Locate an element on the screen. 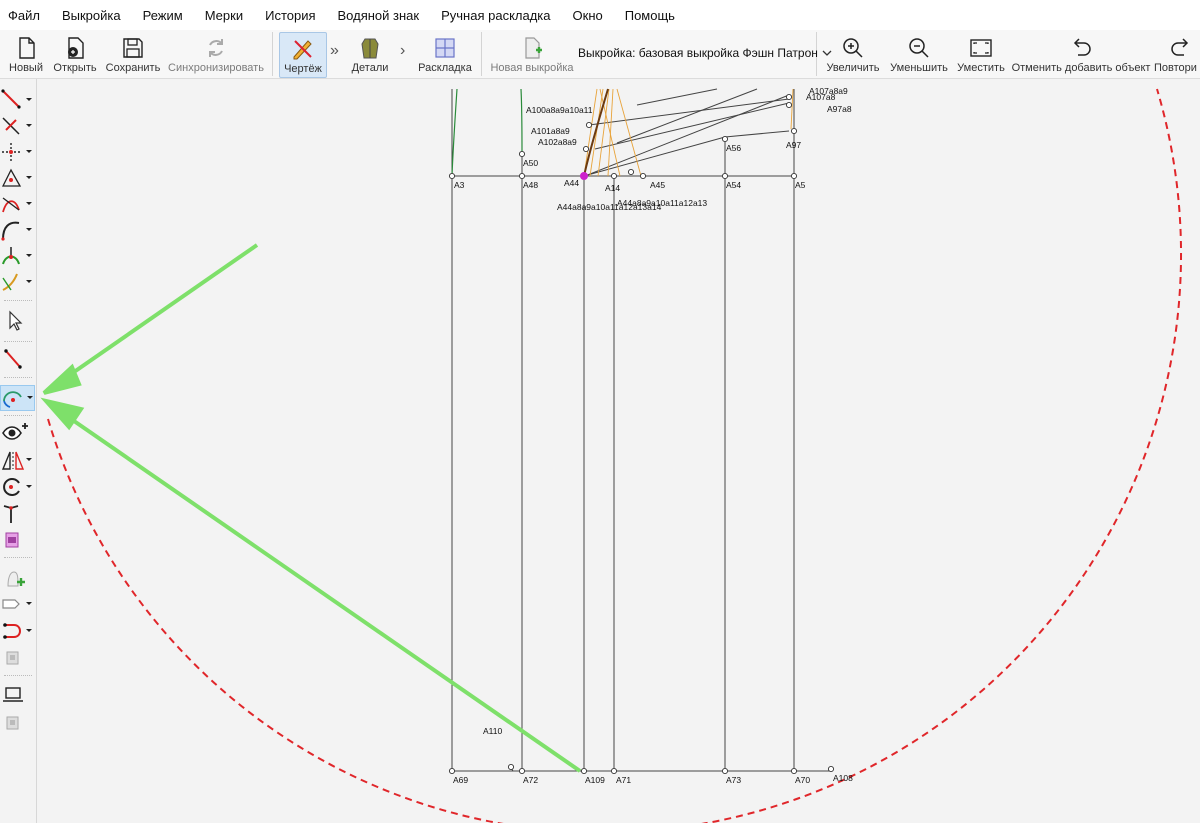 This screenshot has height=823, width=1200. pointer-tool-icon is located at coordinates (16, 320).